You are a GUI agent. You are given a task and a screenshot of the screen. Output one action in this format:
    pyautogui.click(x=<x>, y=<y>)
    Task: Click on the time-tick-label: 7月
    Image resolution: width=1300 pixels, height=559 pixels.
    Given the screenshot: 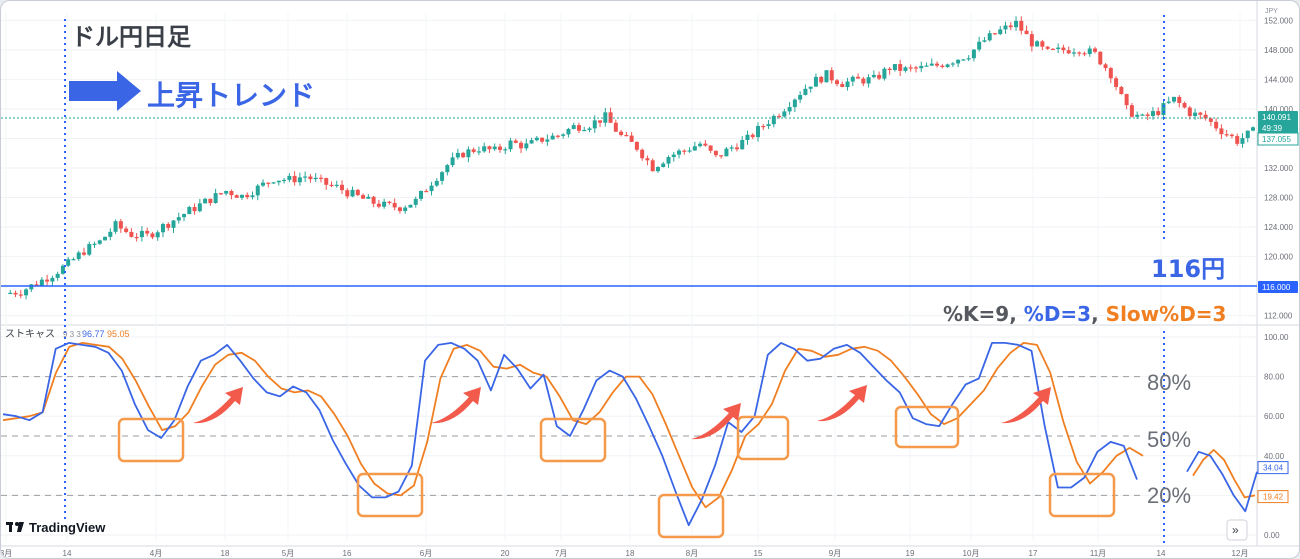 What is the action you would take?
    pyautogui.click(x=561, y=553)
    